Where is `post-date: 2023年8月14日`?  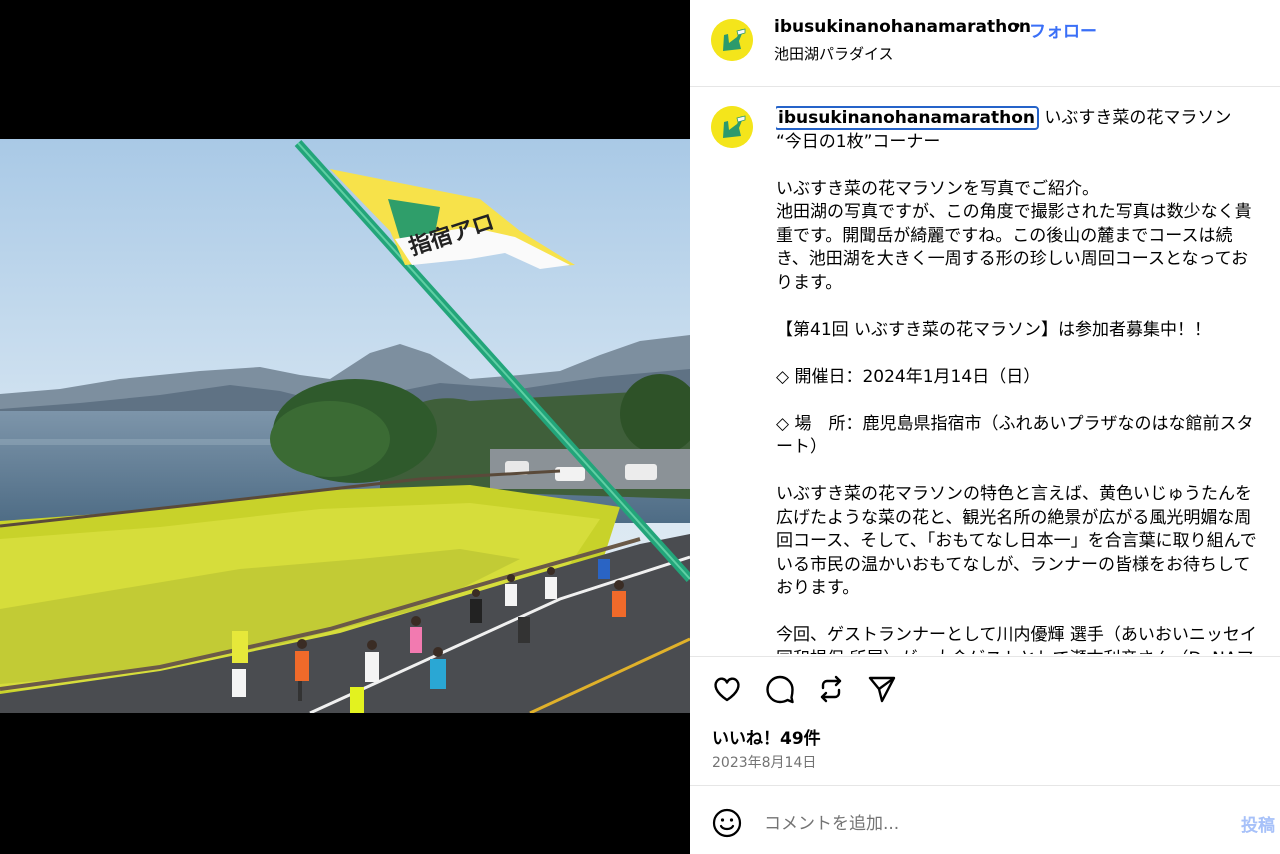
post-date: 2023年8月14日 is located at coordinates (764, 762).